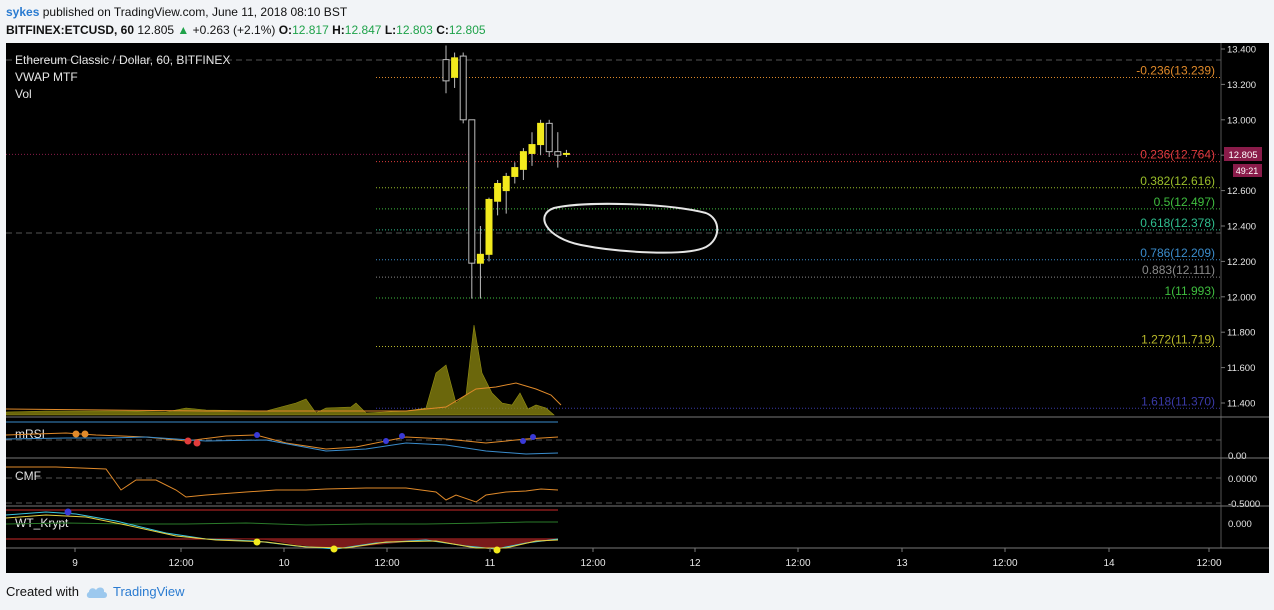  What do you see at coordinates (1242, 155) in the screenshot?
I see `last-price-tag-text: 12.805` at bounding box center [1242, 155].